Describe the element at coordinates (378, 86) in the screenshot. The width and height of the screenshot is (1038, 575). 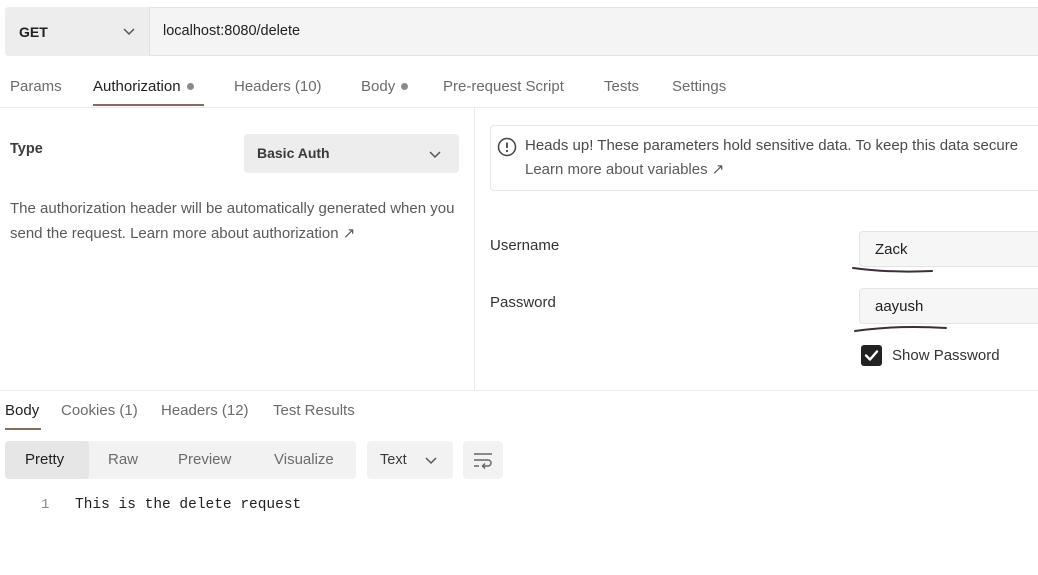
I see `tab-body-label: Body` at that location.